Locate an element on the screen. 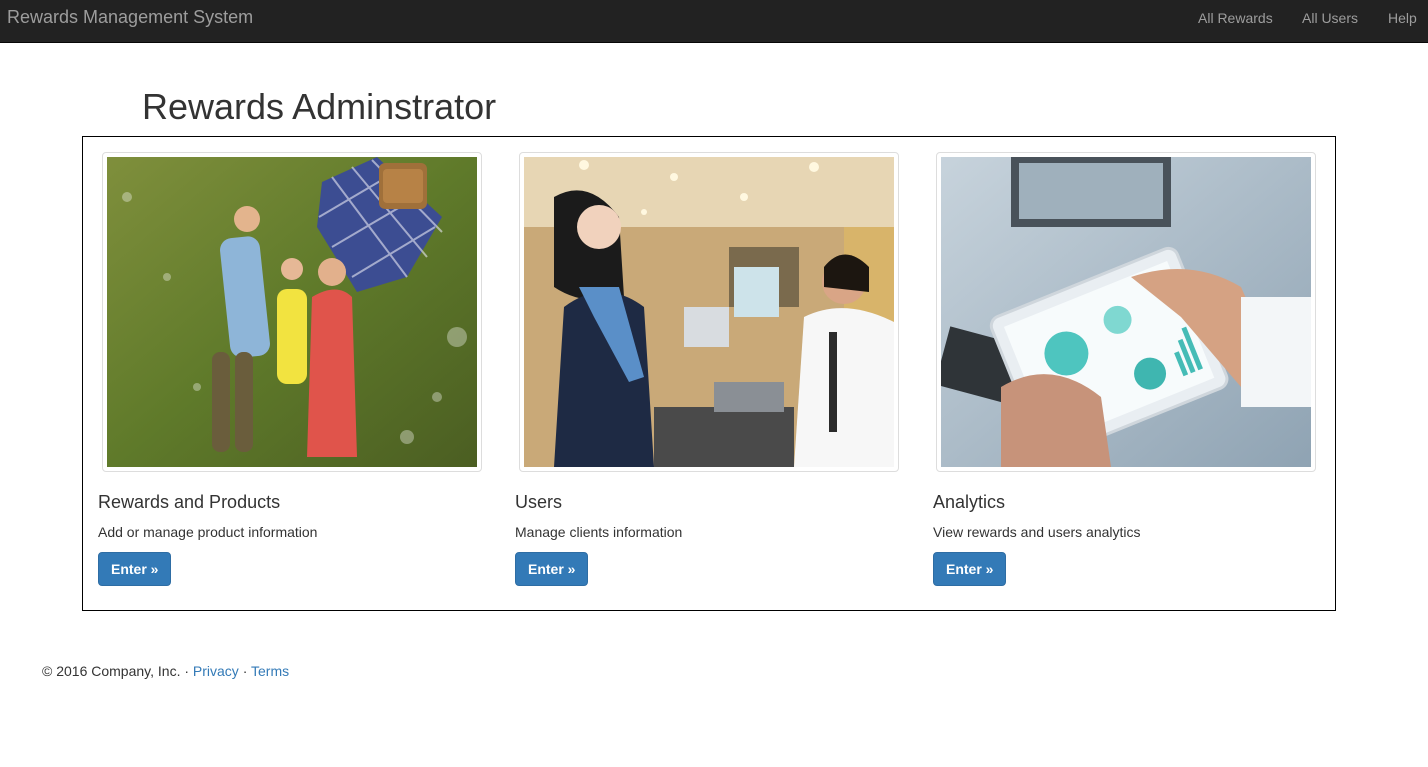 Image resolution: width=1428 pixels, height=767 pixels. enter-analytics-button: Enter » is located at coordinates (970, 569).